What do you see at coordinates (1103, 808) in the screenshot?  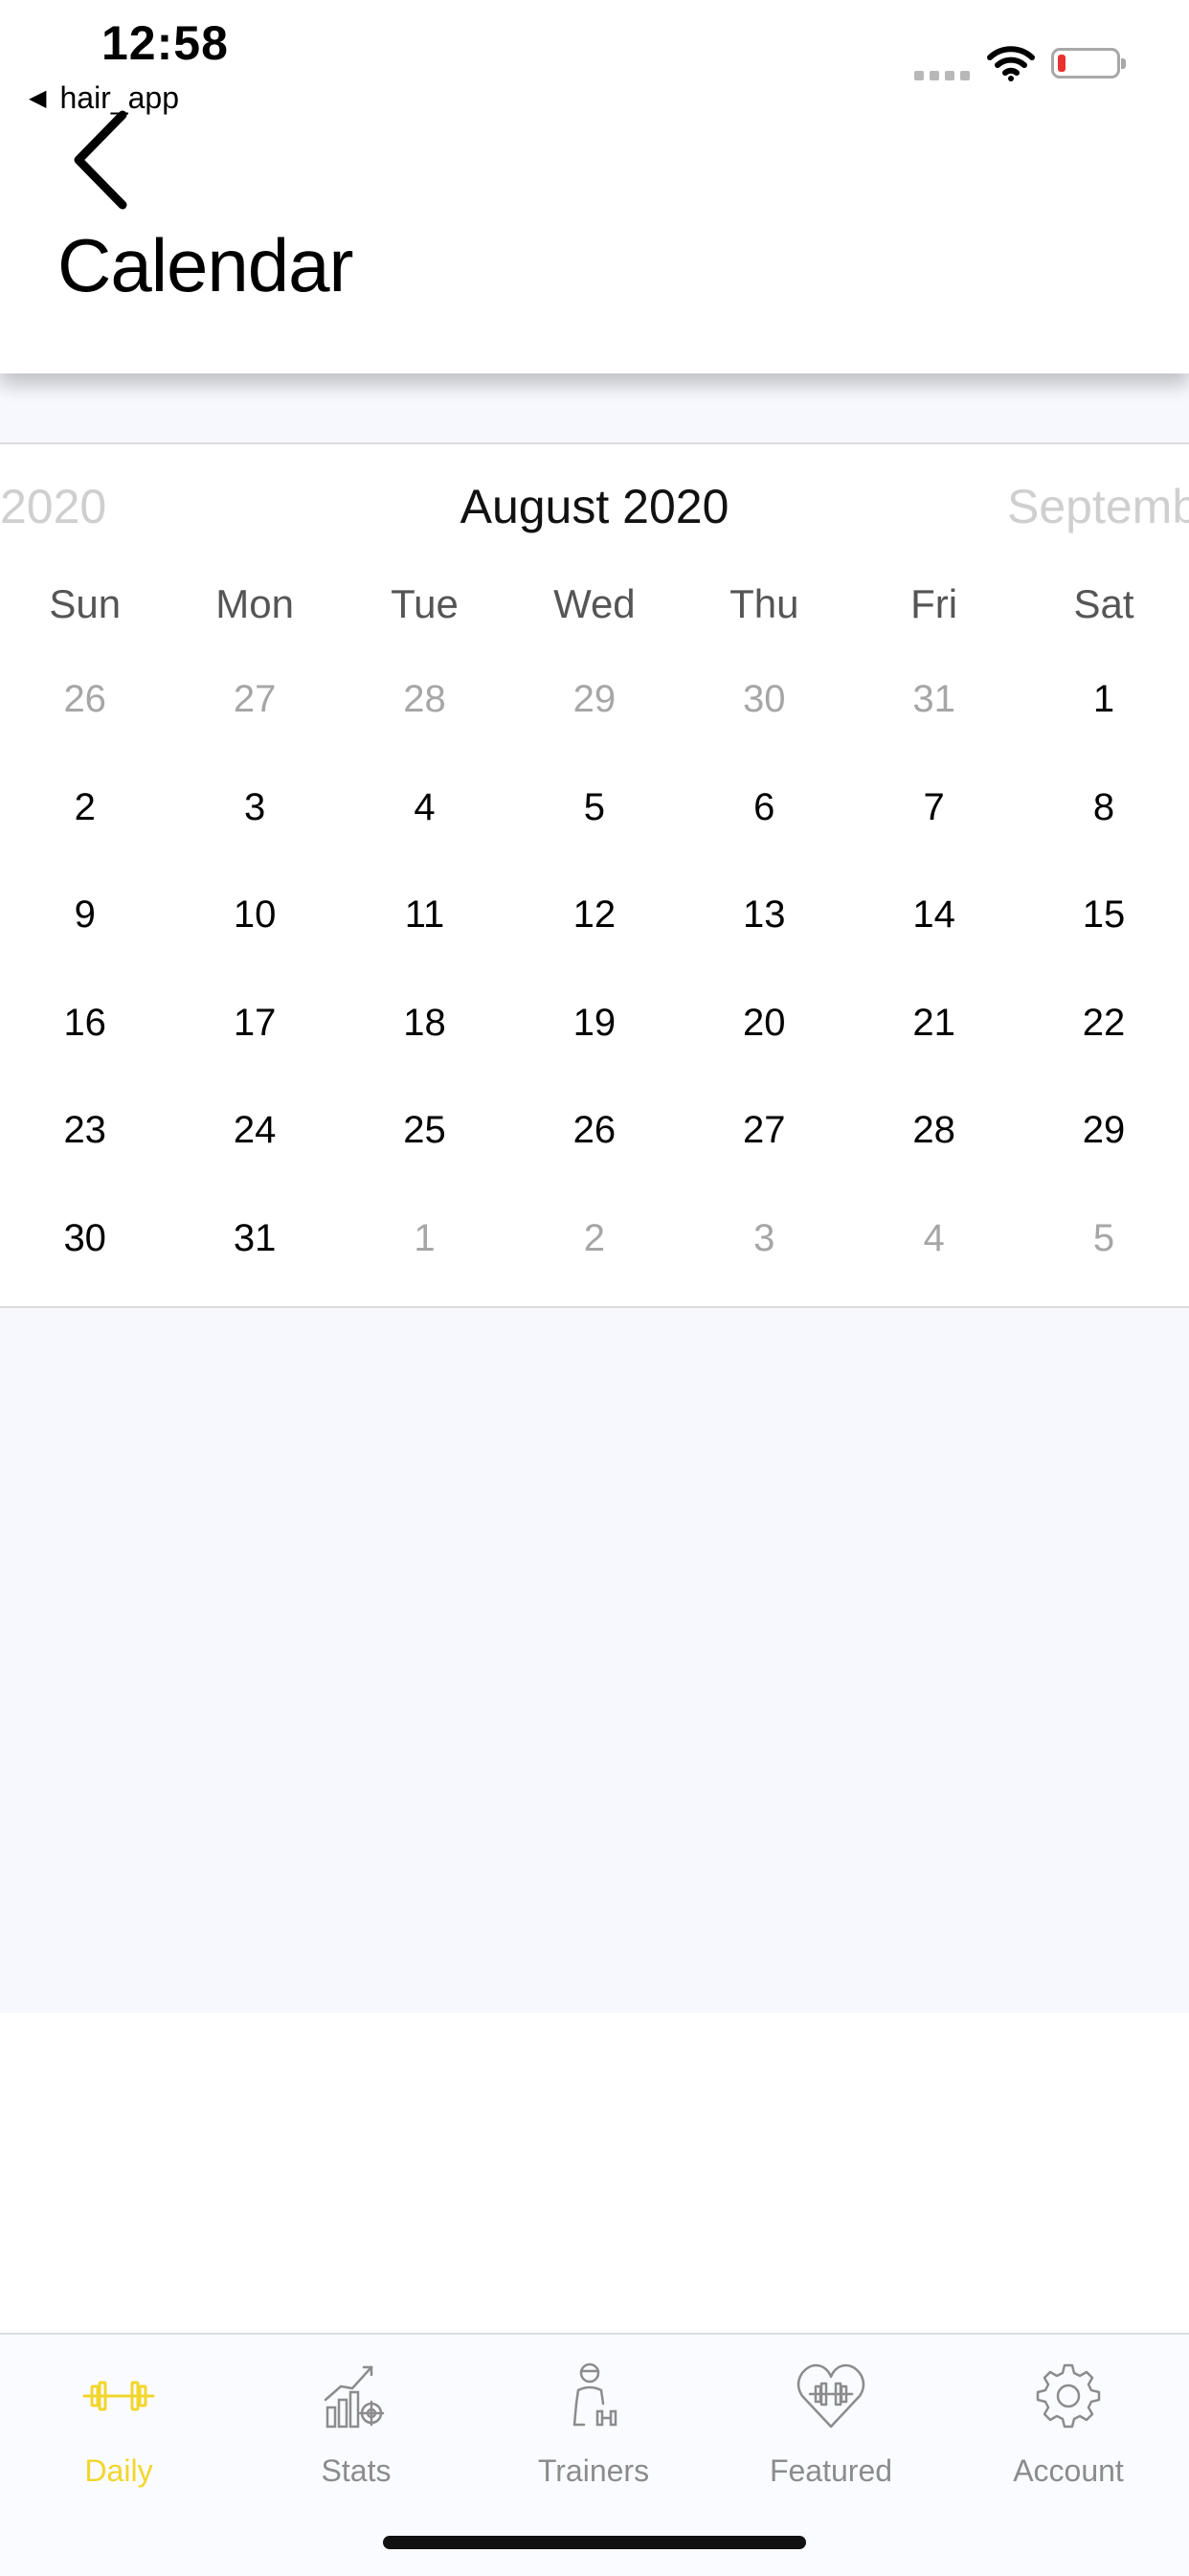 I see `day-cell: 8` at bounding box center [1103, 808].